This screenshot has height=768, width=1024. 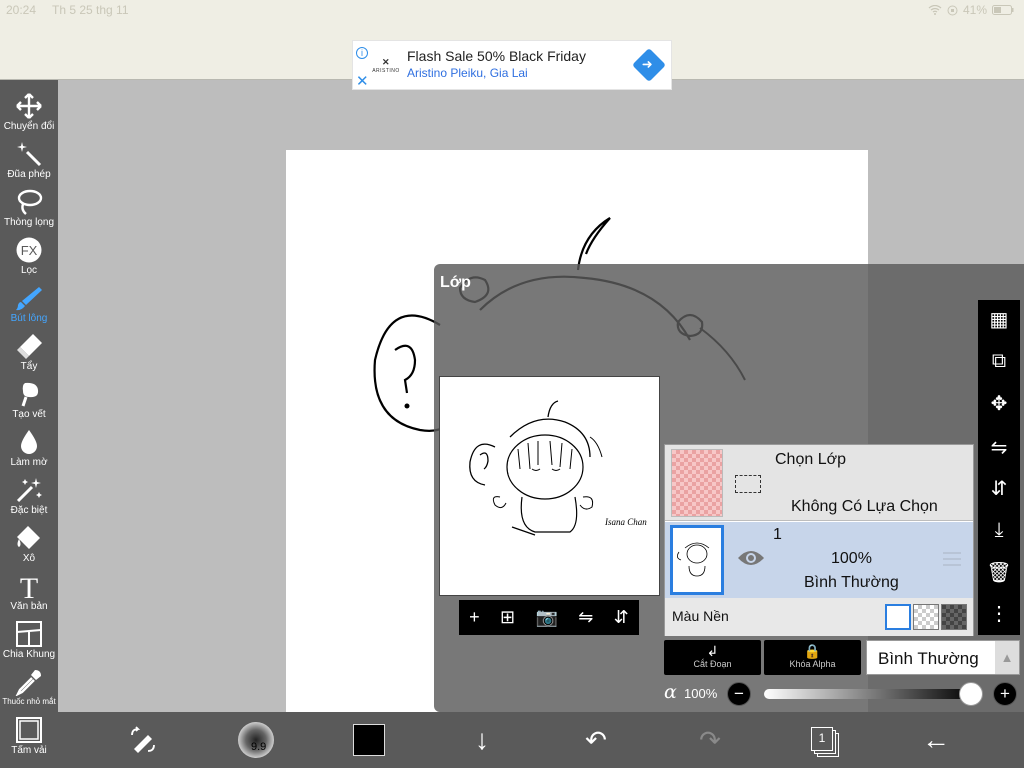 What do you see at coordinates (999, 614) in the screenshot?
I see `more-icon: ⋮` at bounding box center [999, 614].